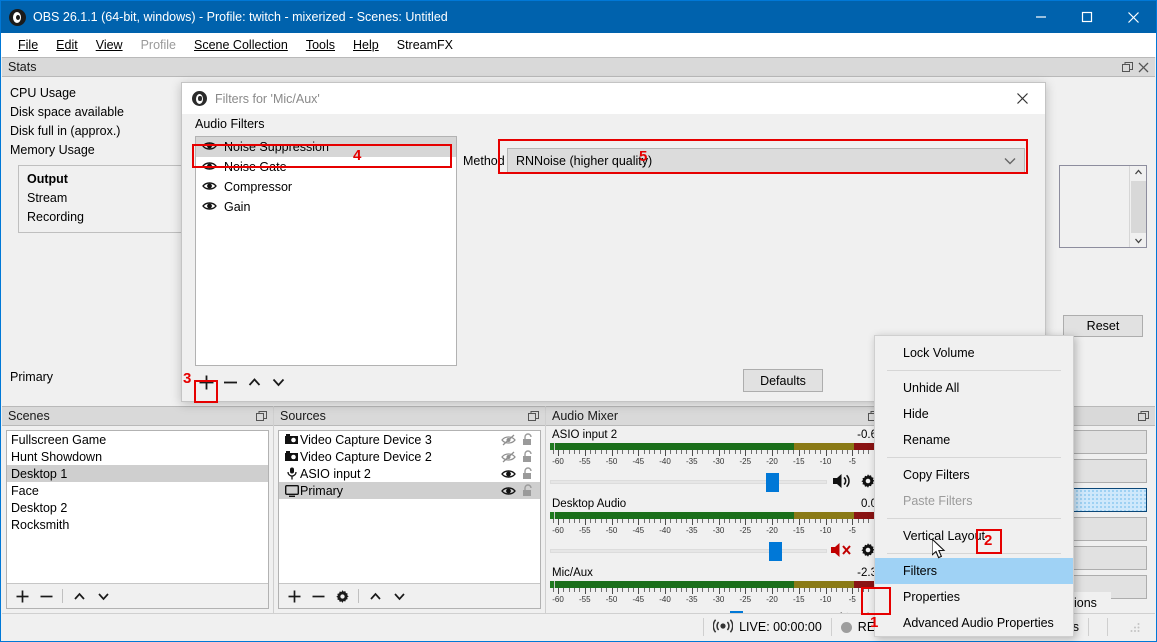 This screenshot has width=1157, height=642. I want to click on speaker-on-icon, so click(842, 481).